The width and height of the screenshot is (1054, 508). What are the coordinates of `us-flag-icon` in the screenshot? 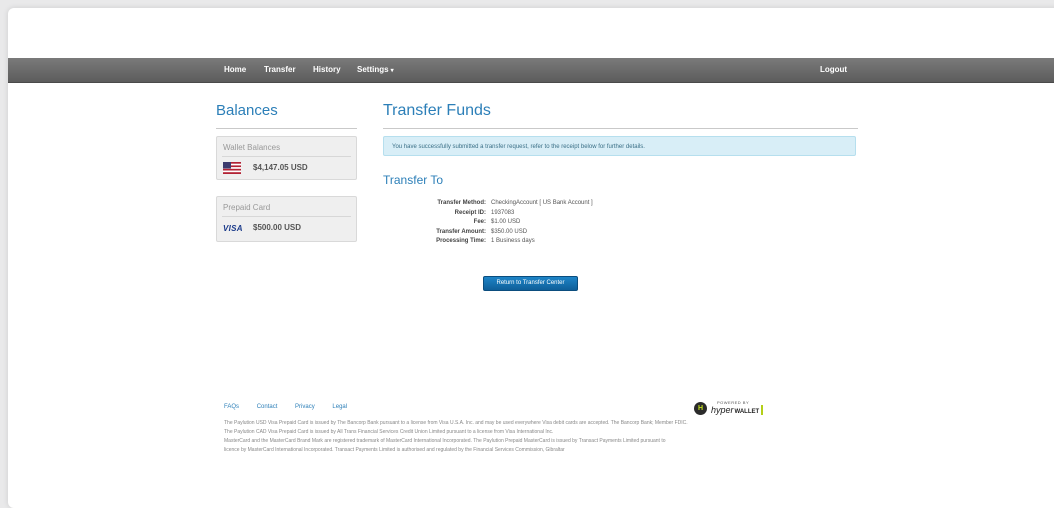 It's located at (232, 168).